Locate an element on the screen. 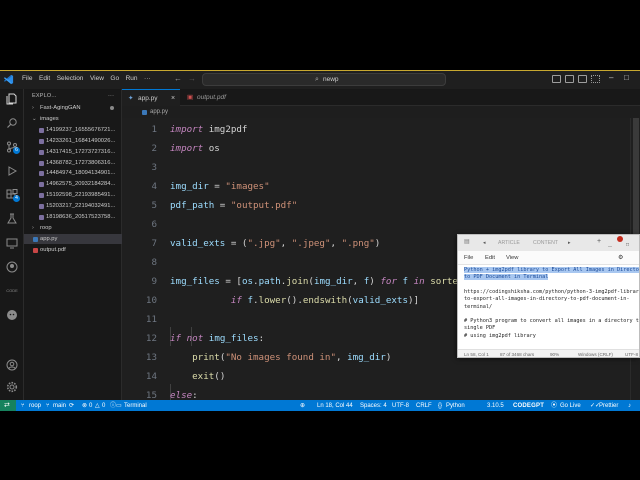 Image resolution: width=640 pixels, height=480 pixels. code-line: print("No images found in", img_dir) is located at coordinates (280, 357).